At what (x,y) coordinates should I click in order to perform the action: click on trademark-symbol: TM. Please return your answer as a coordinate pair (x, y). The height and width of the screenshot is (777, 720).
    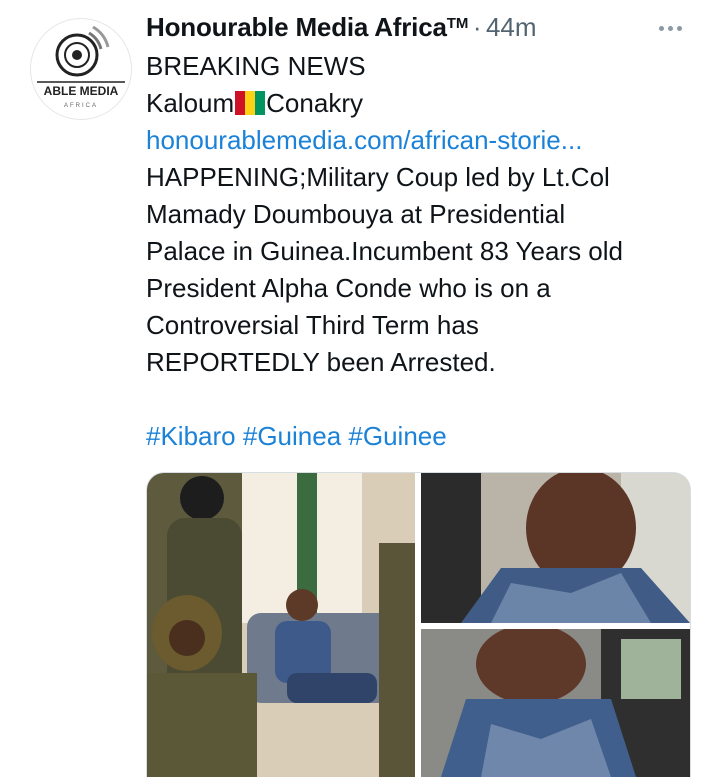
    Looking at the image, I should click on (457, 23).